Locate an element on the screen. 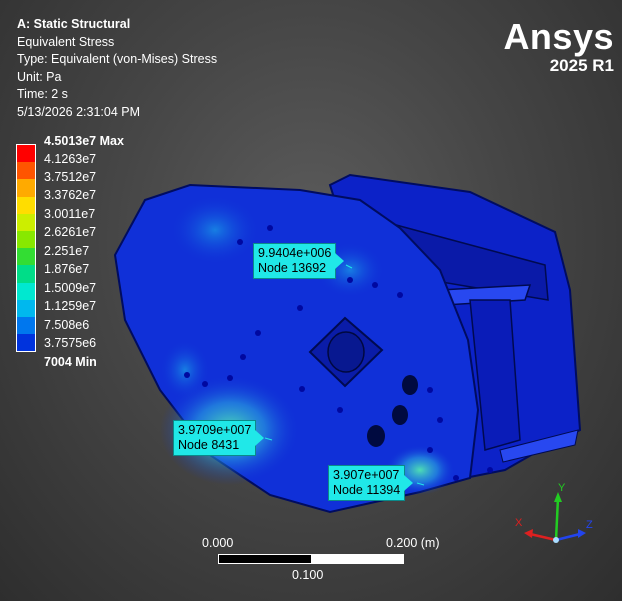 The width and height of the screenshot is (622, 601). probe-node: Node 11394 is located at coordinates (367, 490).